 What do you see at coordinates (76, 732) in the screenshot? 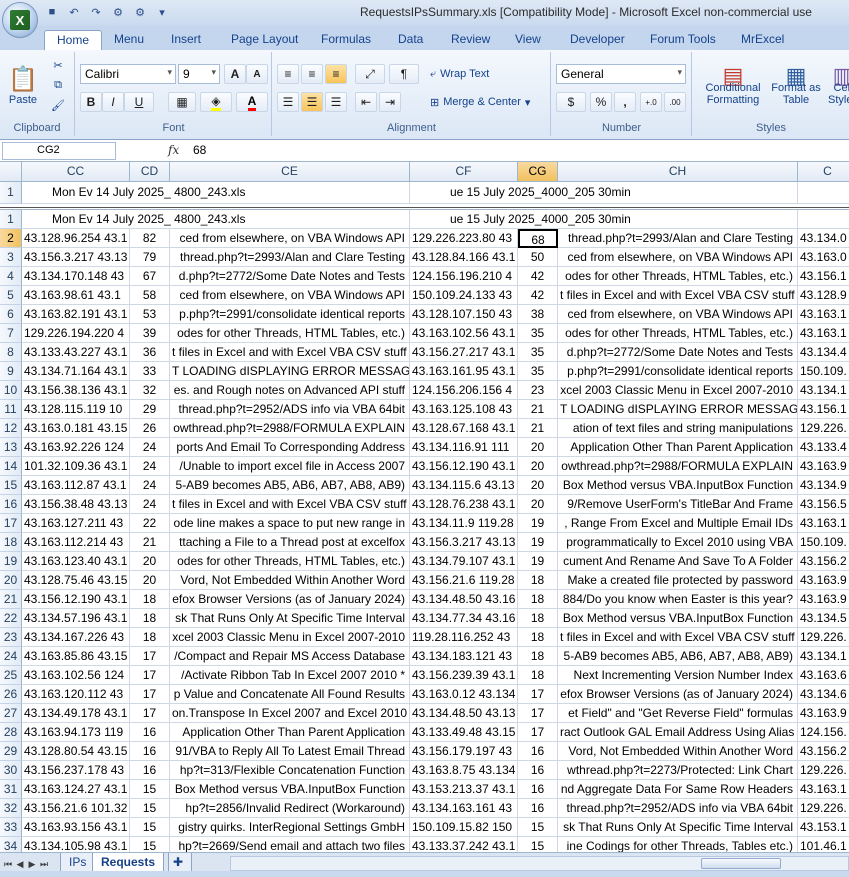
I see `cell-cc: 43.163.94.173 119` at bounding box center [76, 732].